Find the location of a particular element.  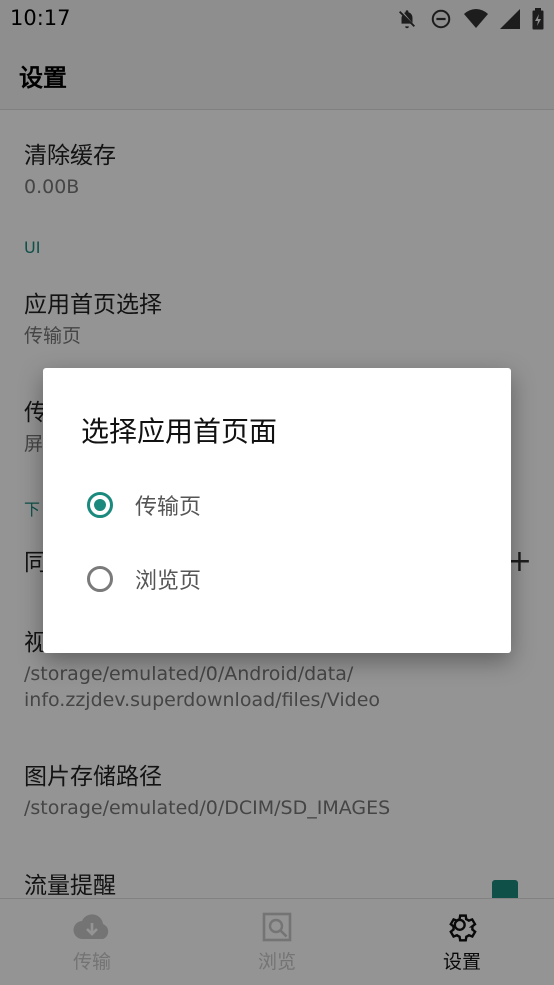

option-browse-page: 浏览页 is located at coordinates (144, 579).